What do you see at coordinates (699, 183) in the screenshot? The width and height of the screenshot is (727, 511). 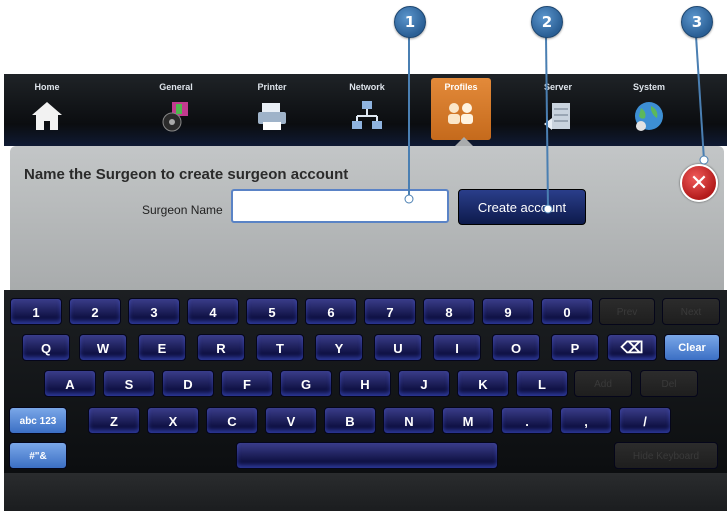 I see `close-icon: ✕` at bounding box center [699, 183].